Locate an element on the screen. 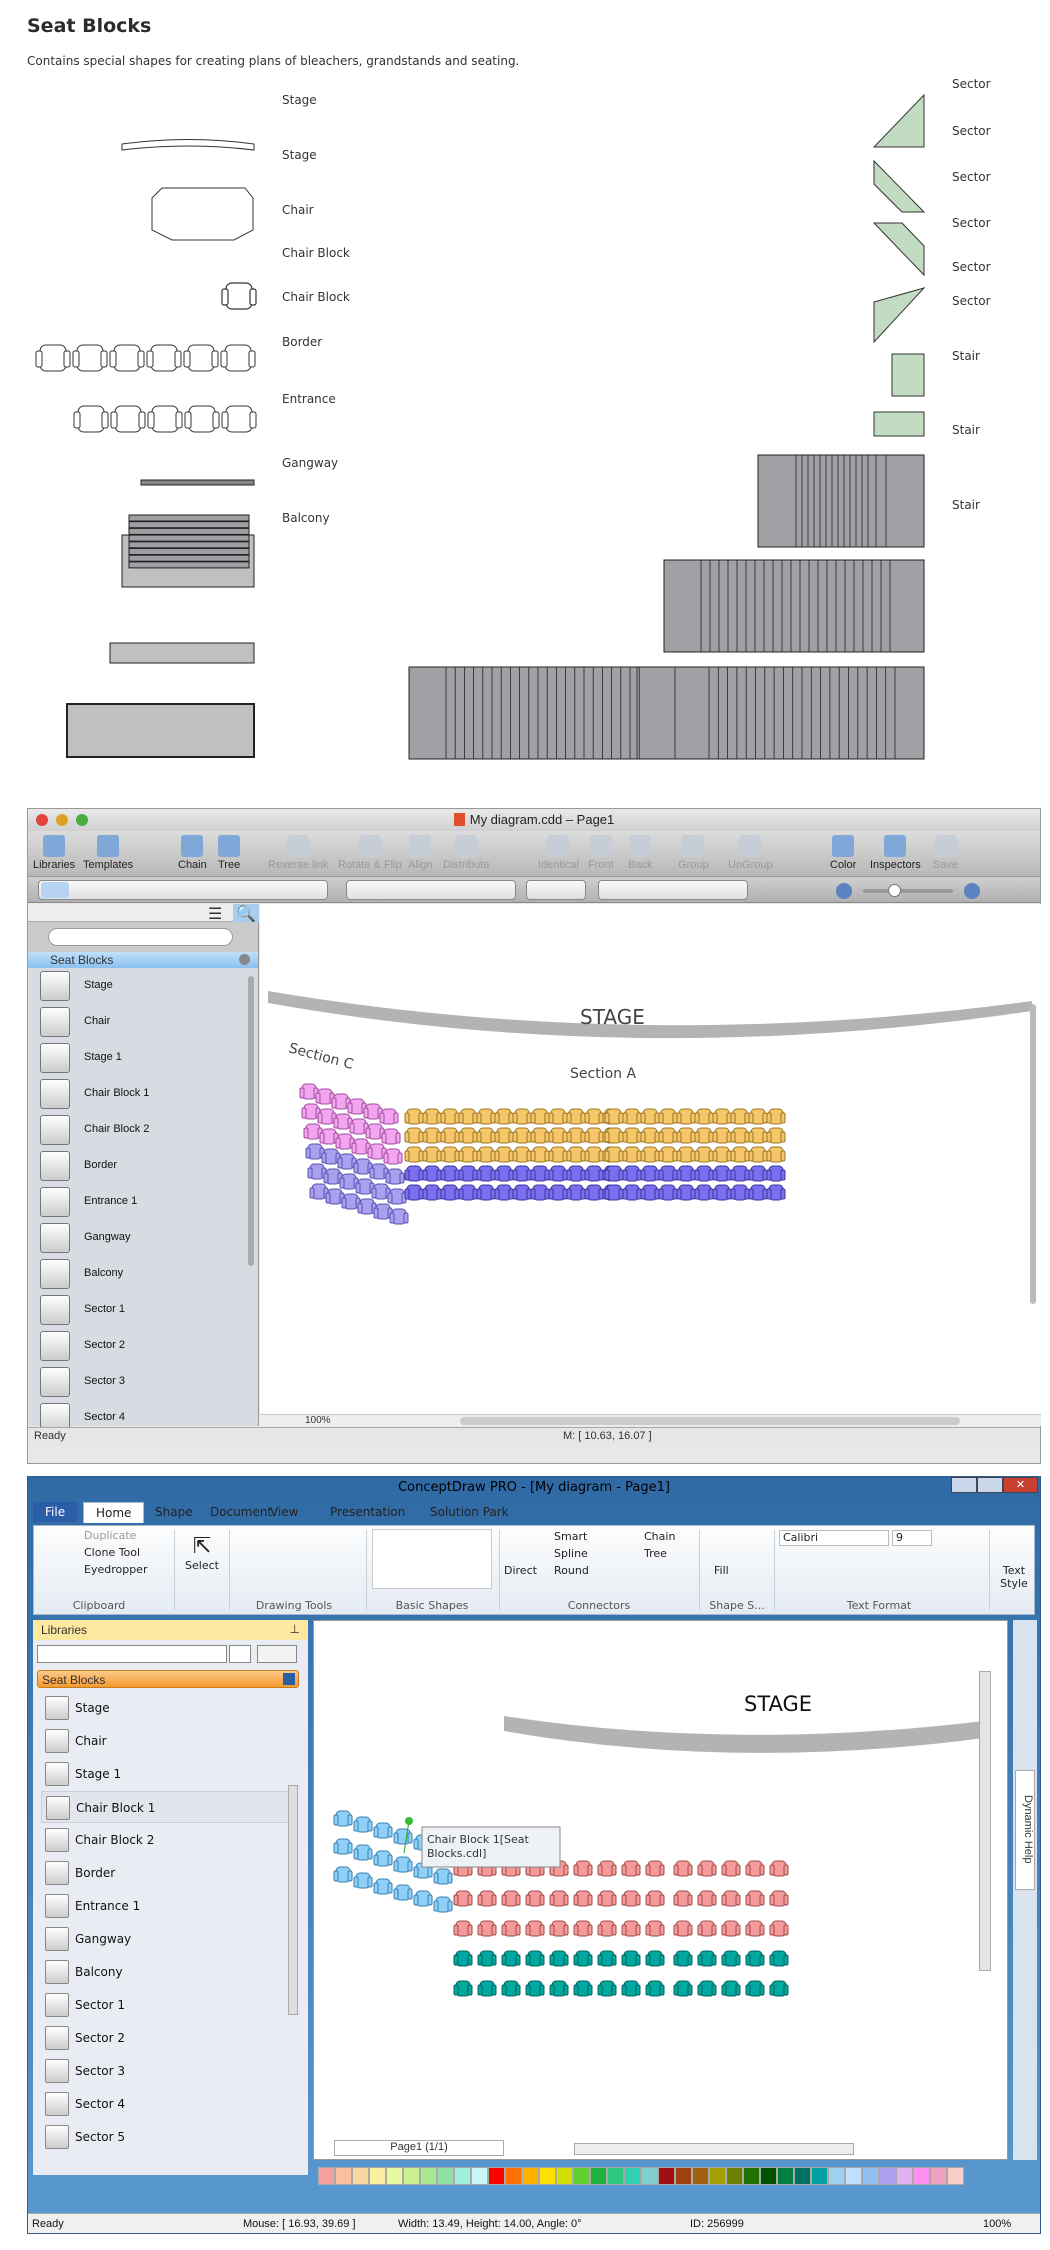 The height and width of the screenshot is (2250, 1050). toolbar-front-button: Front is located at coordinates (601, 851).